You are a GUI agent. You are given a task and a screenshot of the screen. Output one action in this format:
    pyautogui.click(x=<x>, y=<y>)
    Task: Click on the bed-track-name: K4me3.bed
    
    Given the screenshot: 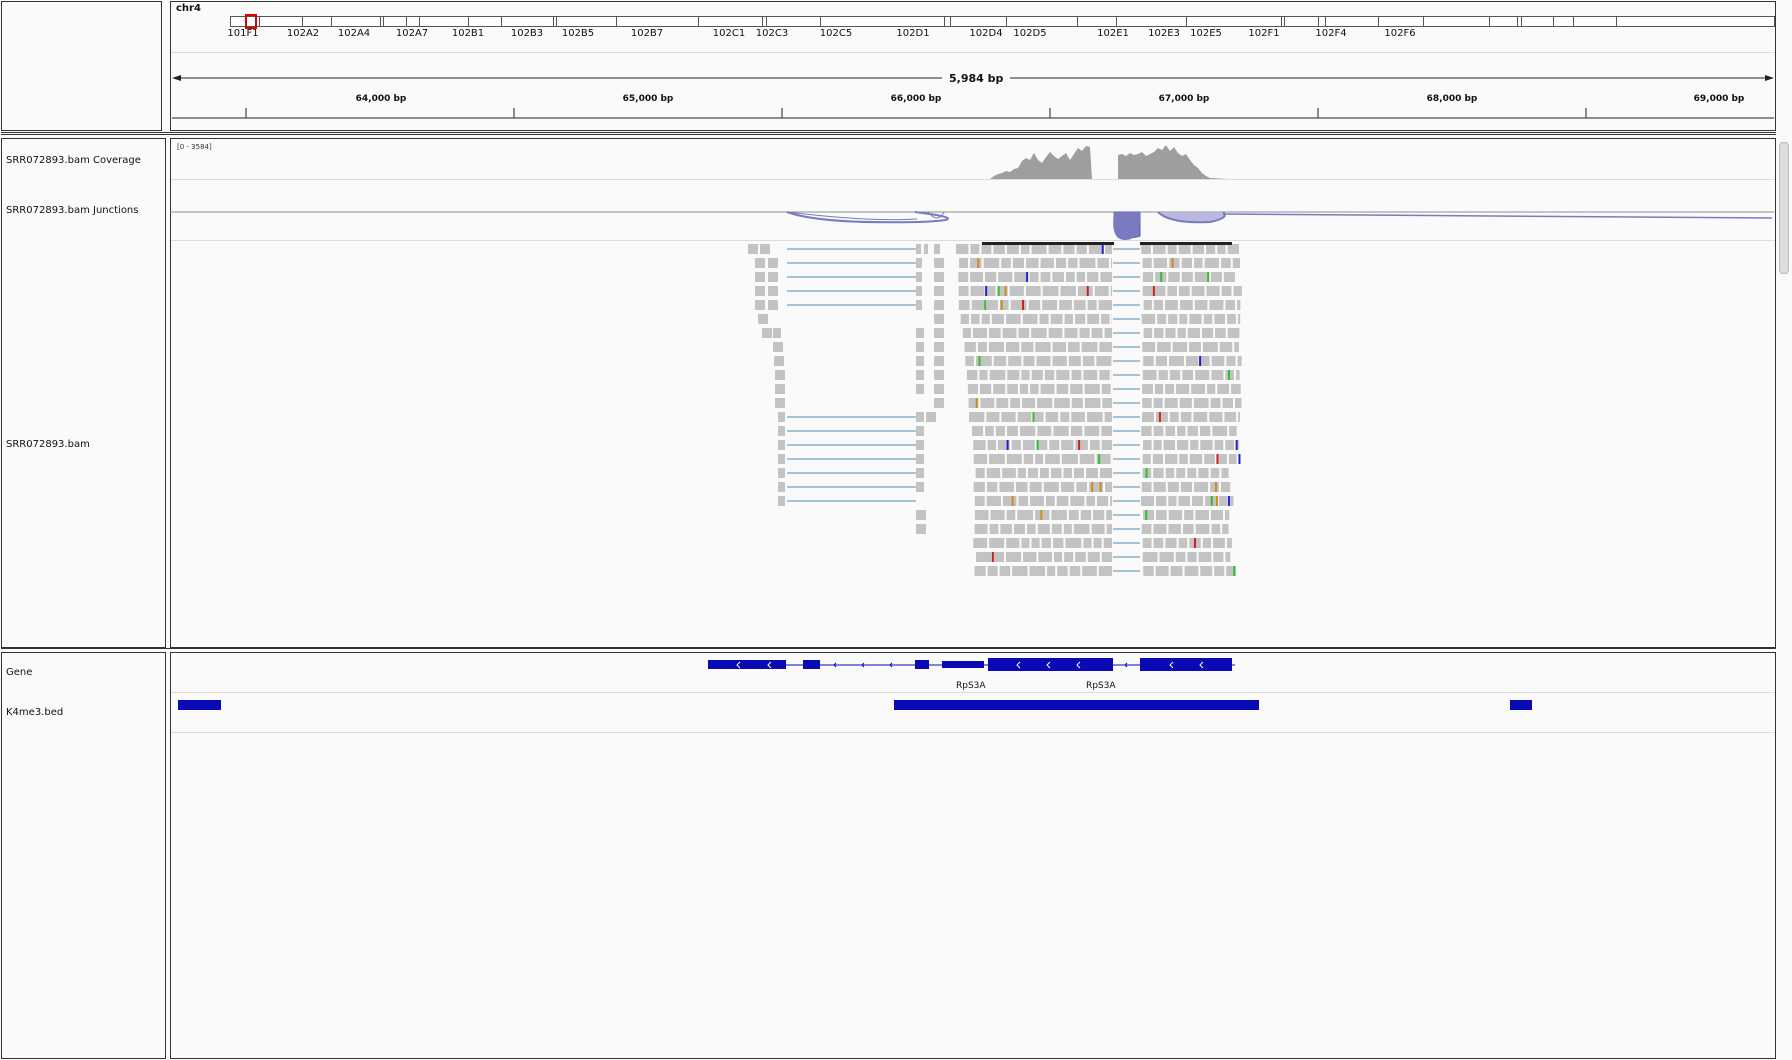 What is the action you would take?
    pyautogui.click(x=34, y=712)
    